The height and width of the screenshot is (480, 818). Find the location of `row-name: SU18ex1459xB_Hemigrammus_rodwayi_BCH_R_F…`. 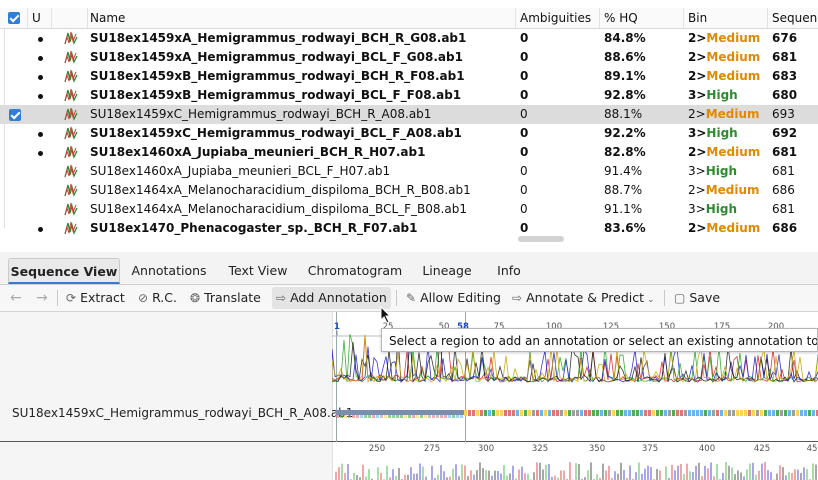

row-name: SU18ex1459xB_Hemigrammus_rodwayi_BCH_R_F… is located at coordinates (277, 76).